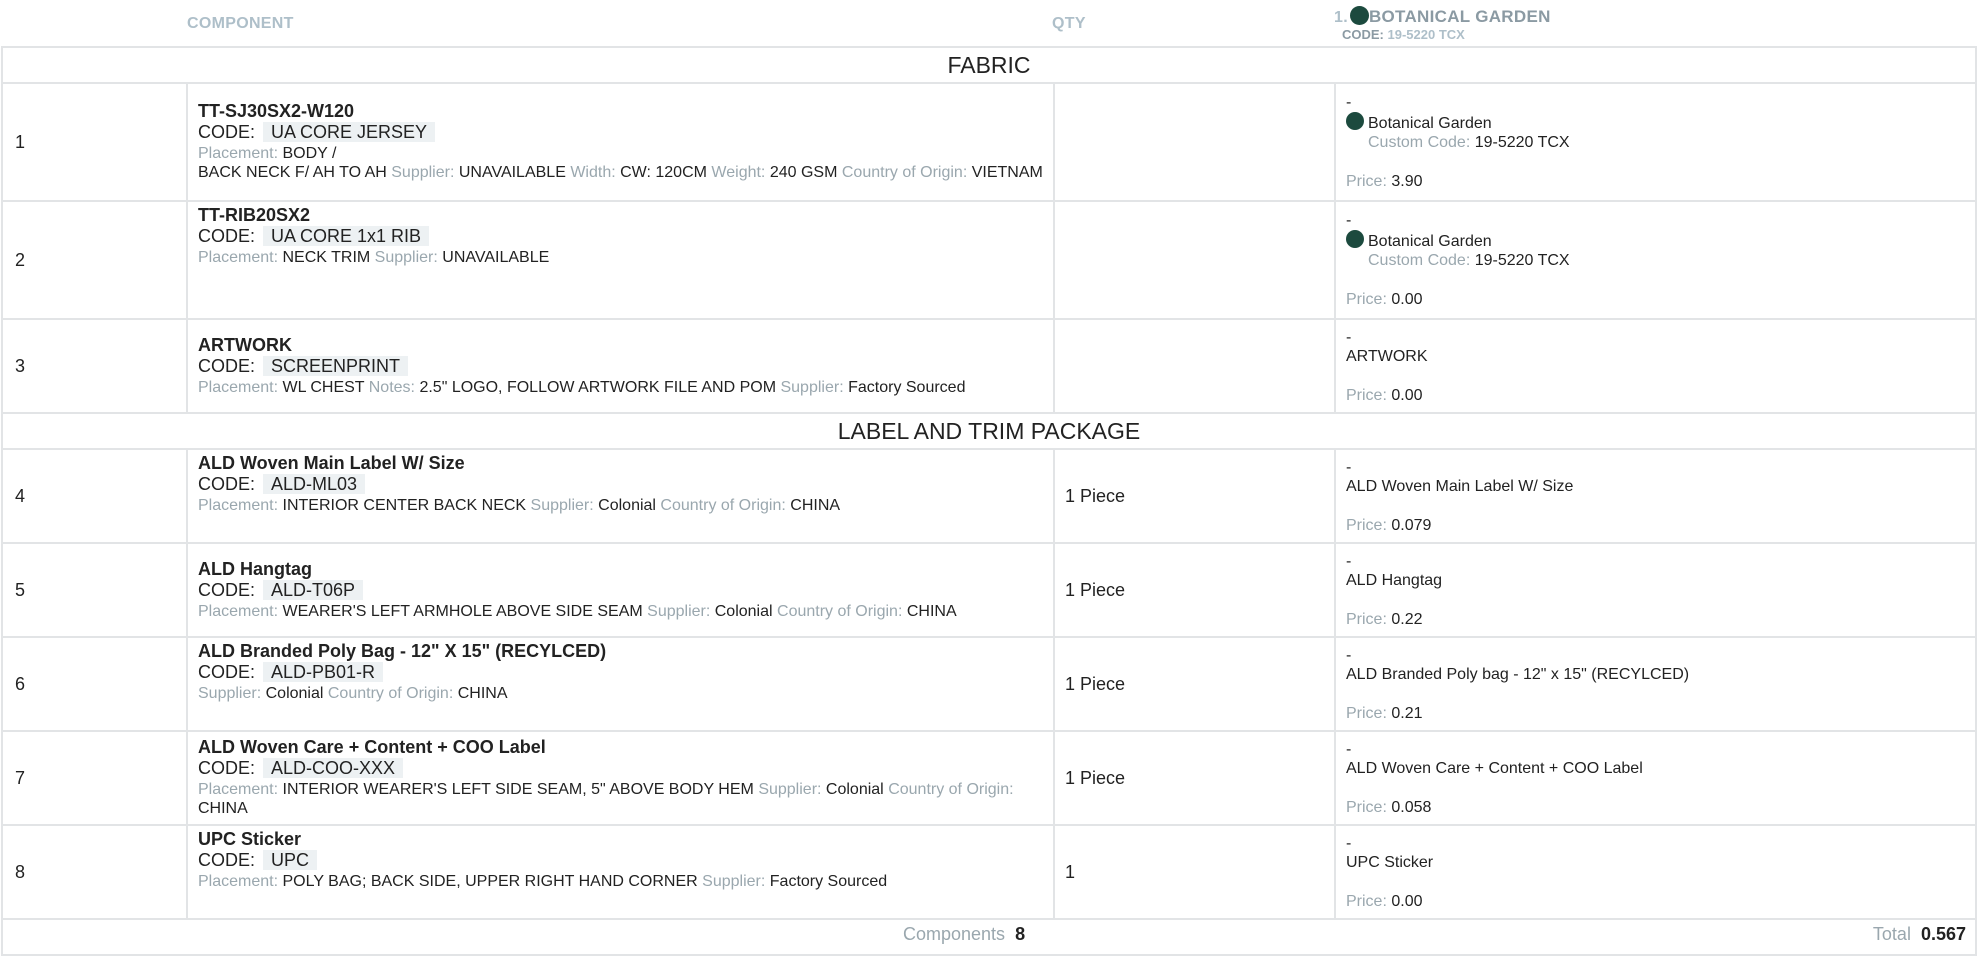 Image resolution: width=1978 pixels, height=961 pixels. I want to click on header-qty: QTY, so click(1069, 23).